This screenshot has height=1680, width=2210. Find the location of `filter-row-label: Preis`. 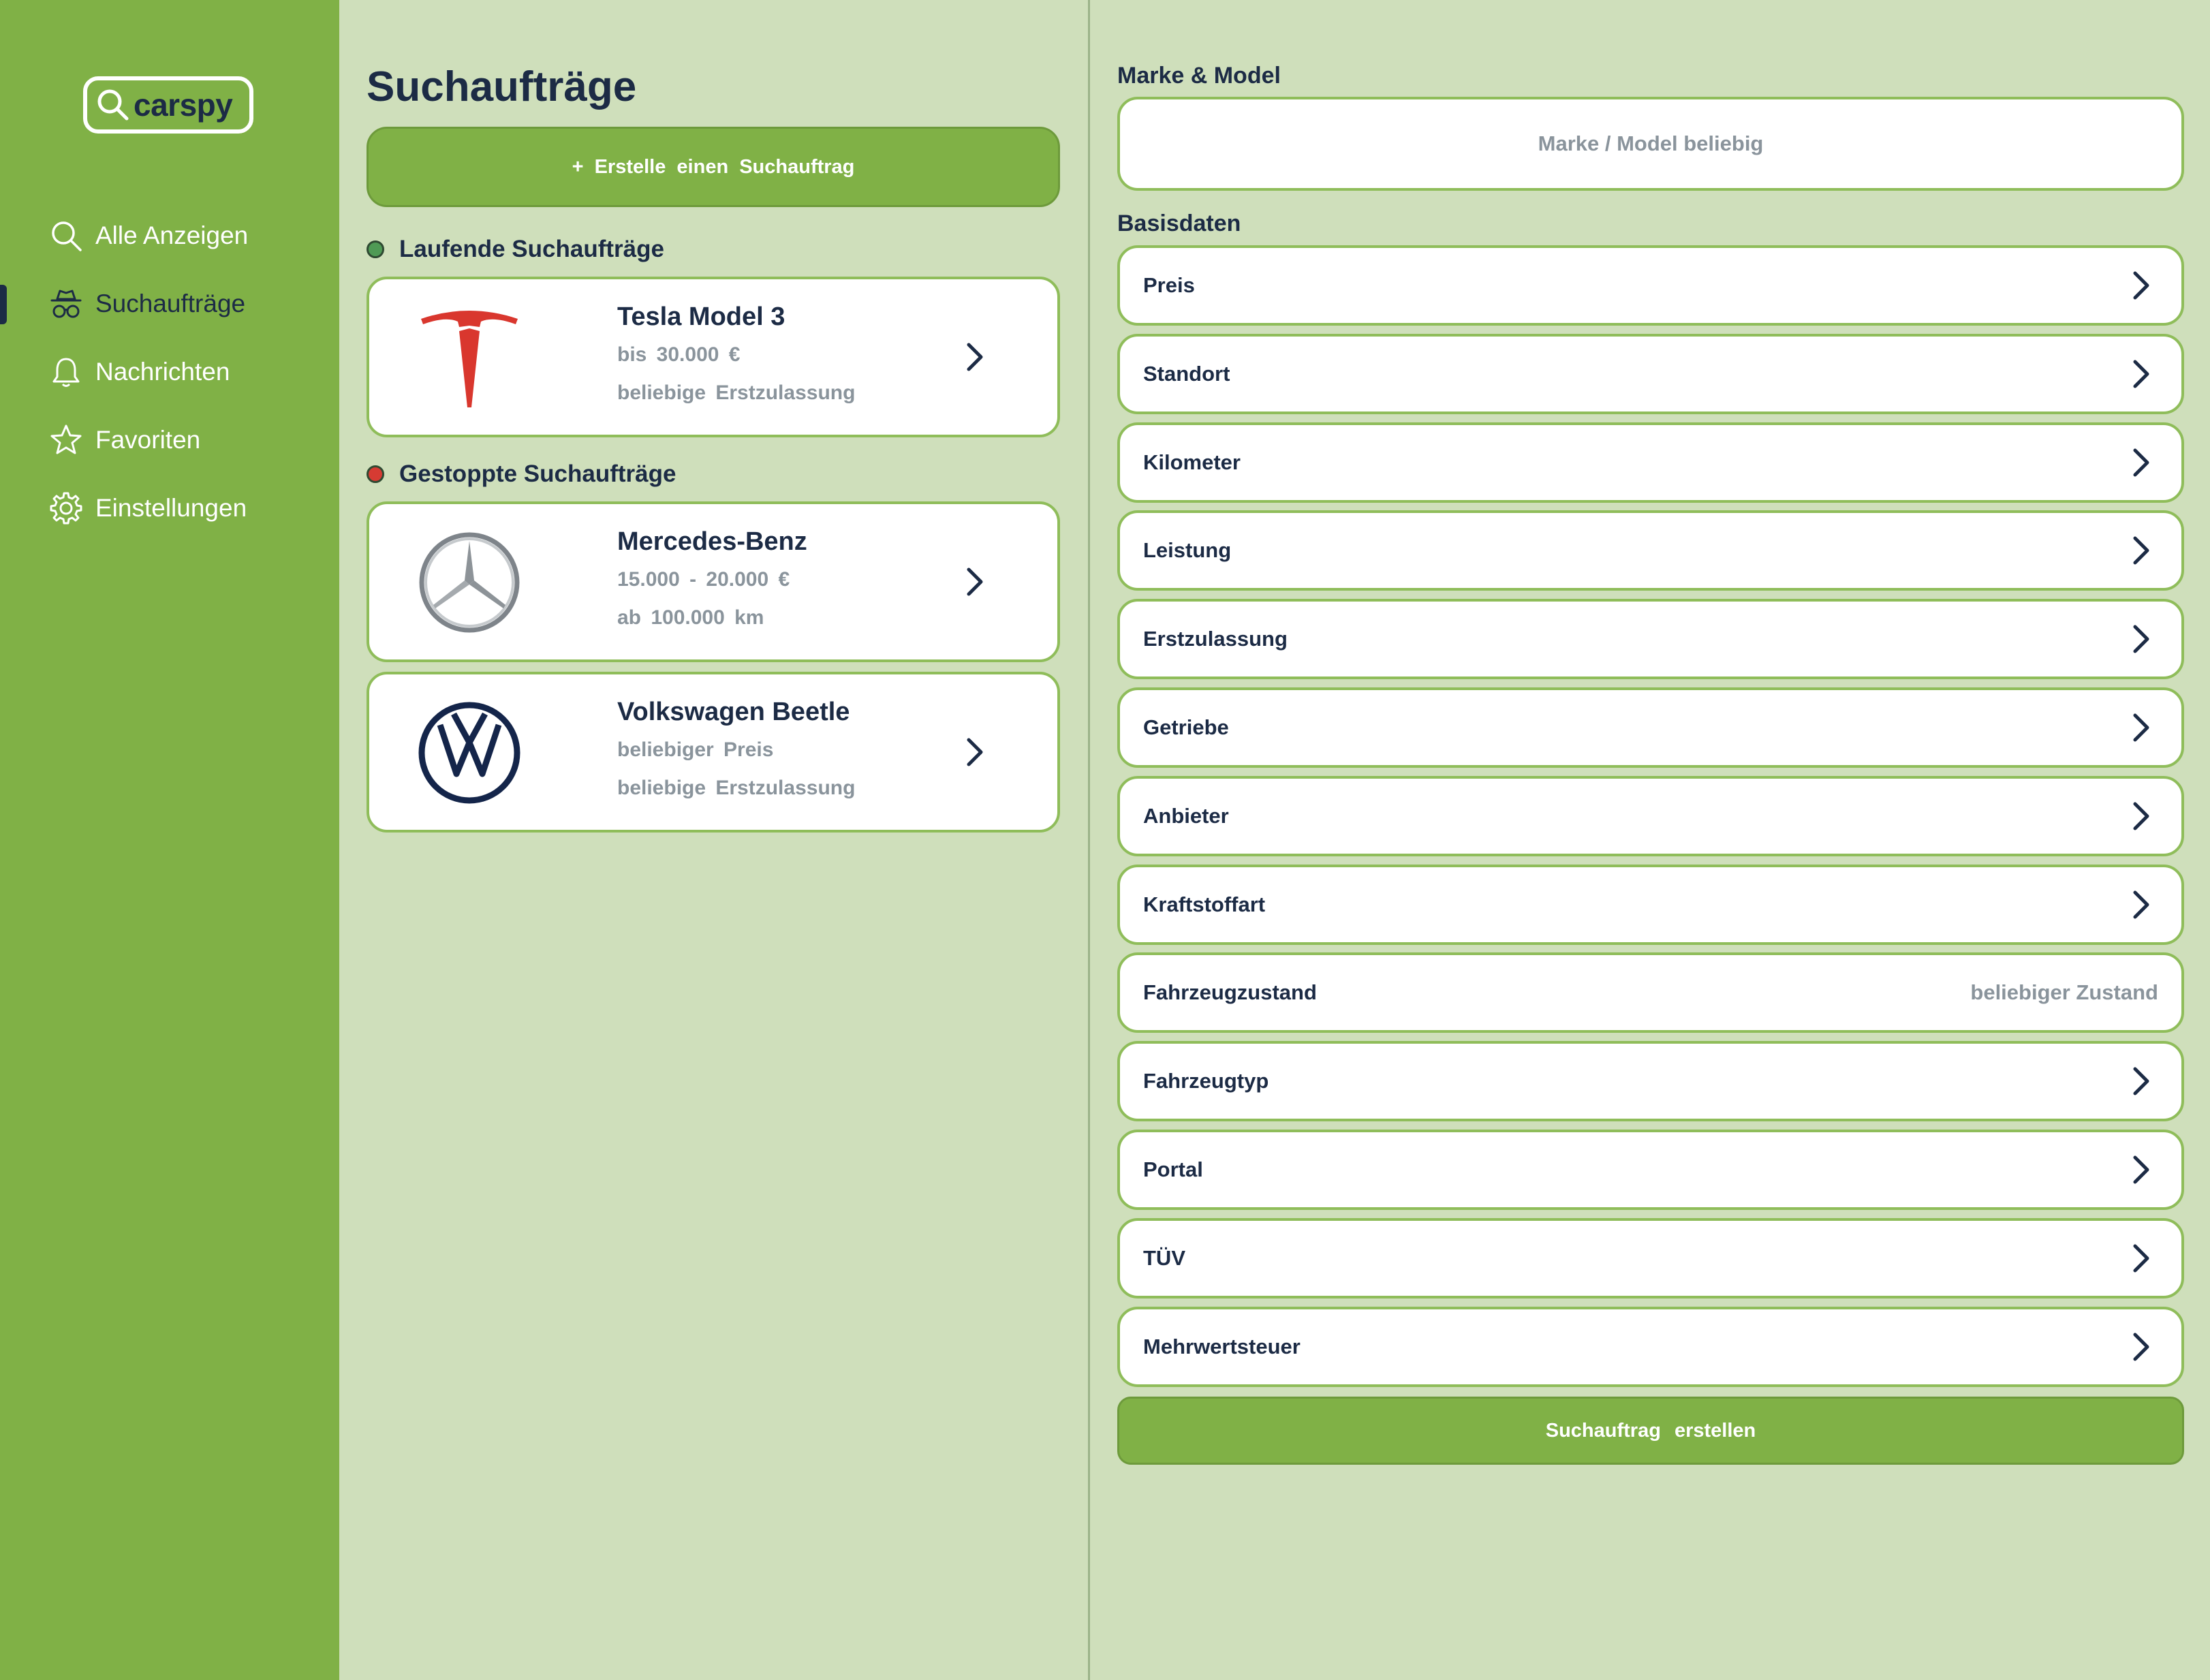

filter-row-label: Preis is located at coordinates (1169, 285).